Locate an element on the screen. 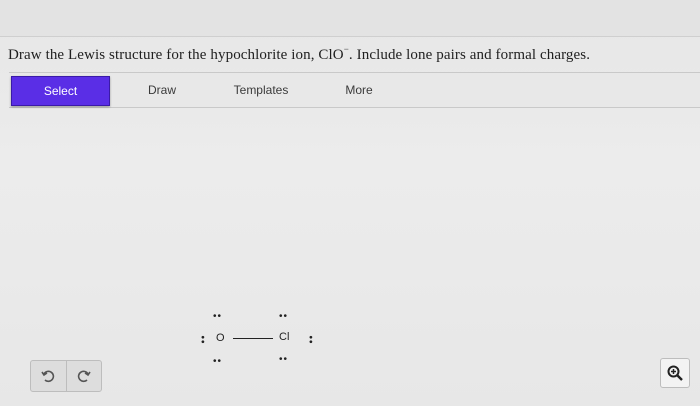 The height and width of the screenshot is (406, 700). tab-select: Select is located at coordinates (60, 91).